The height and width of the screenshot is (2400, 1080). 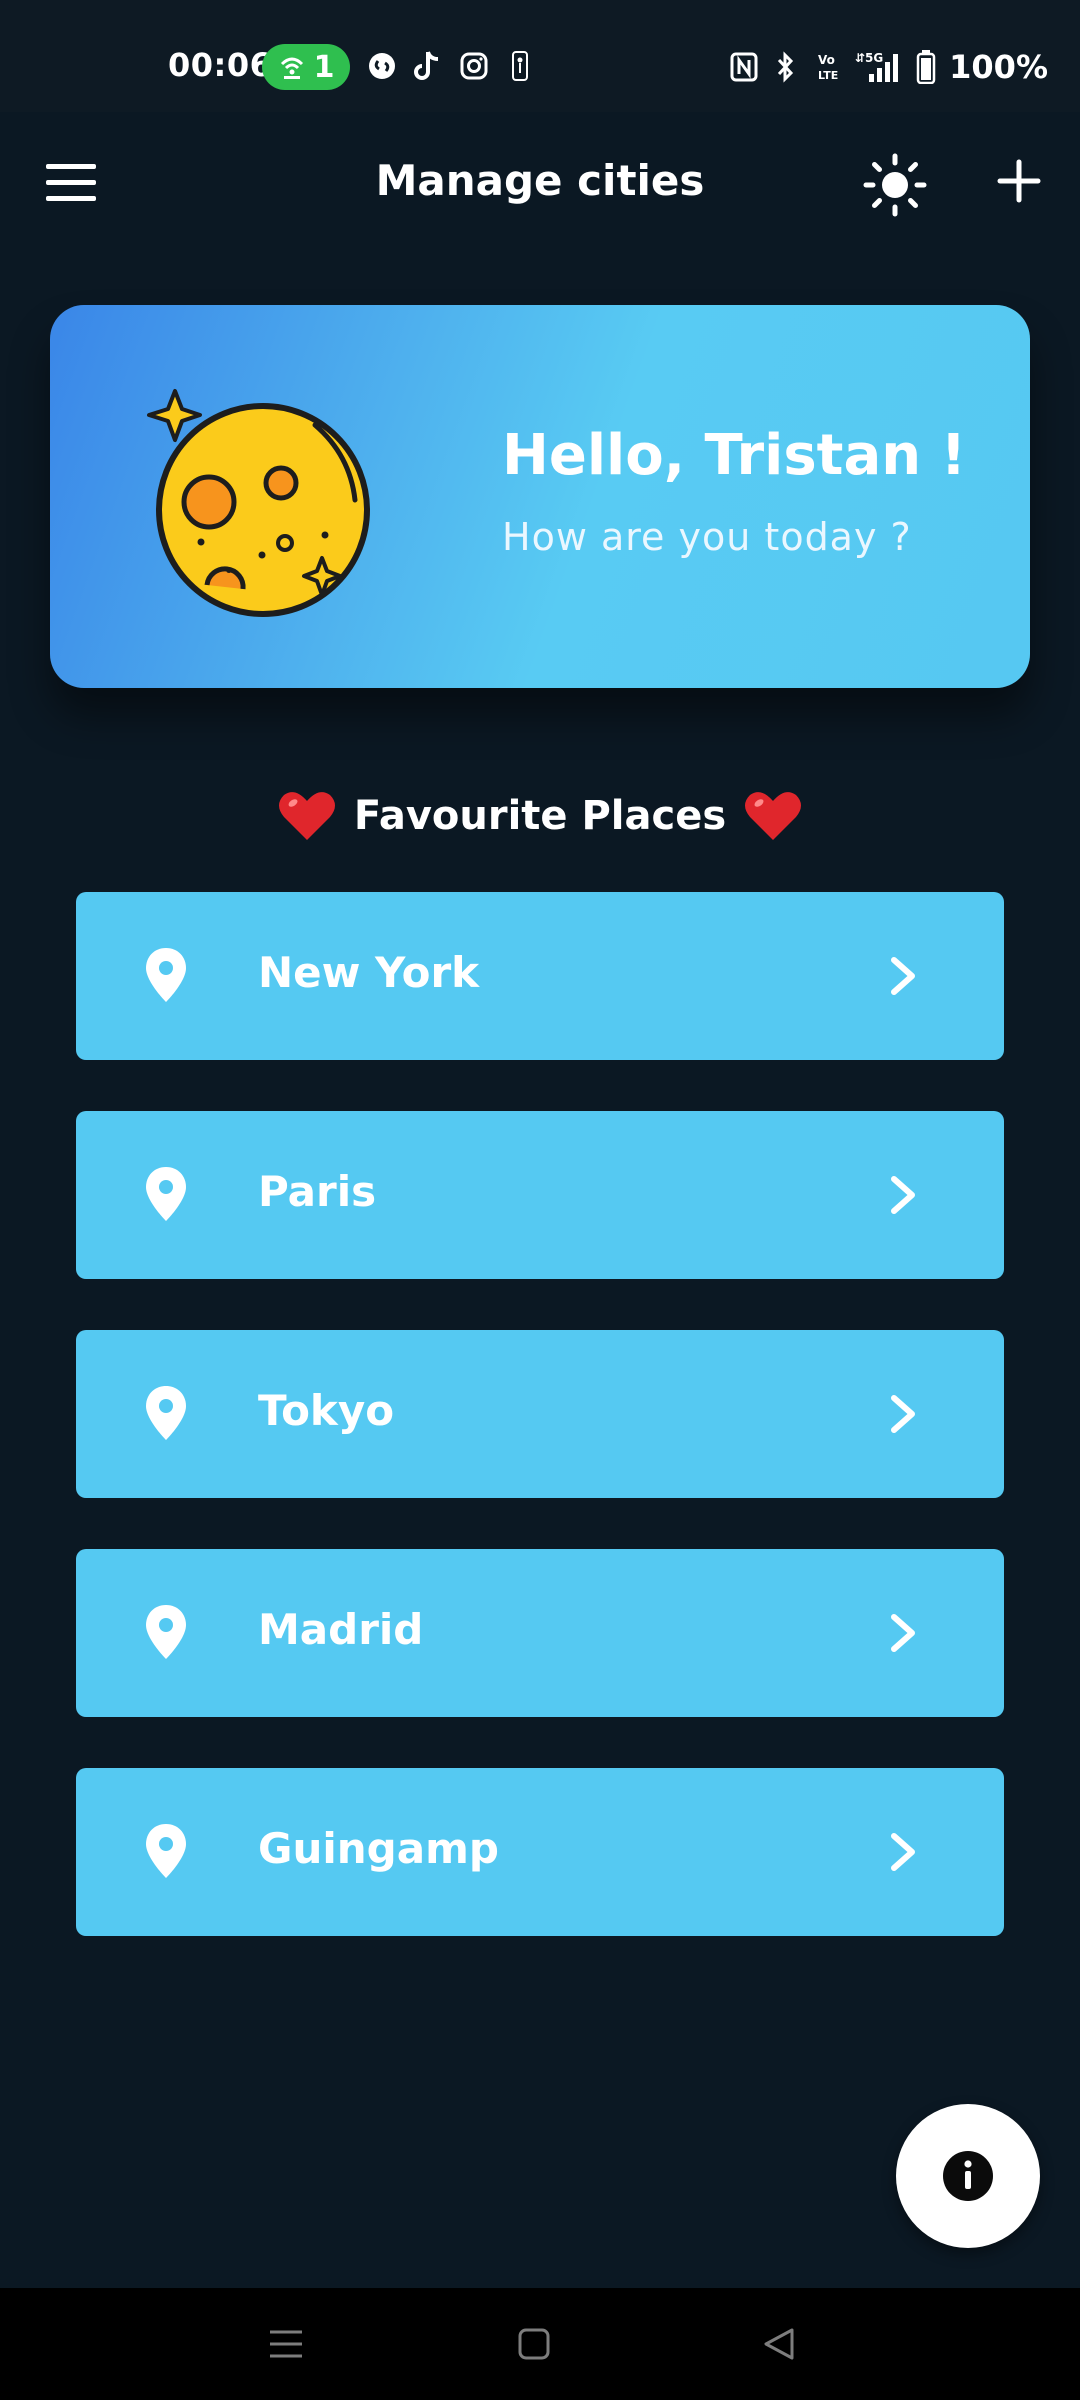 I want to click on moon-icon, so click(x=258, y=503).